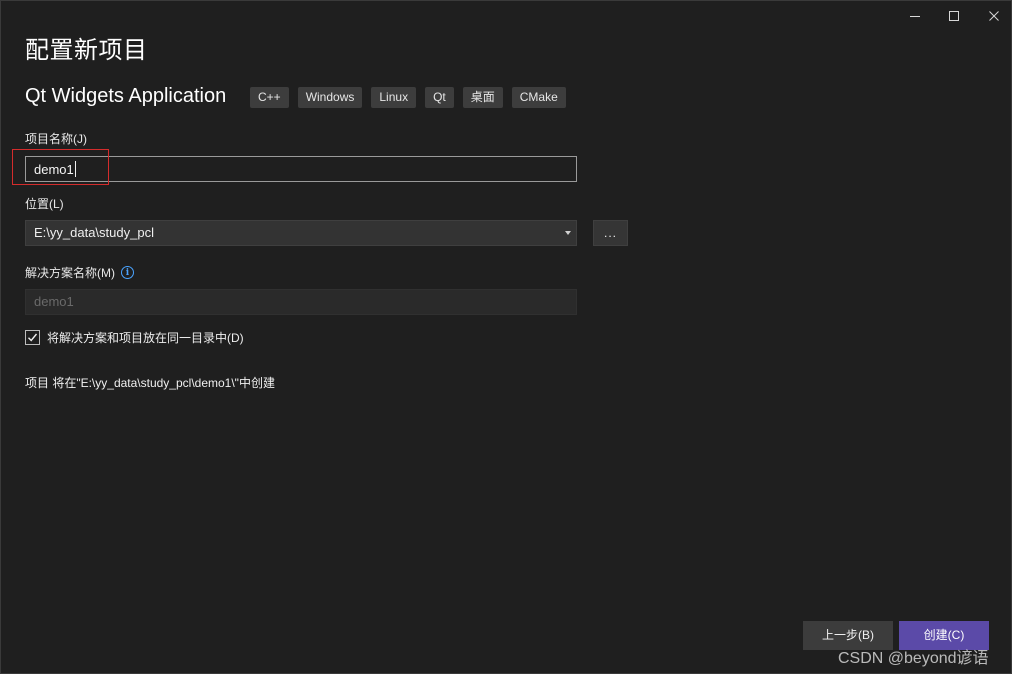  Describe the element at coordinates (150, 383) in the screenshot. I see `creation-path-text: 项目 将在"E:\yy_data\study_pcl\demo1\"中创建` at that location.